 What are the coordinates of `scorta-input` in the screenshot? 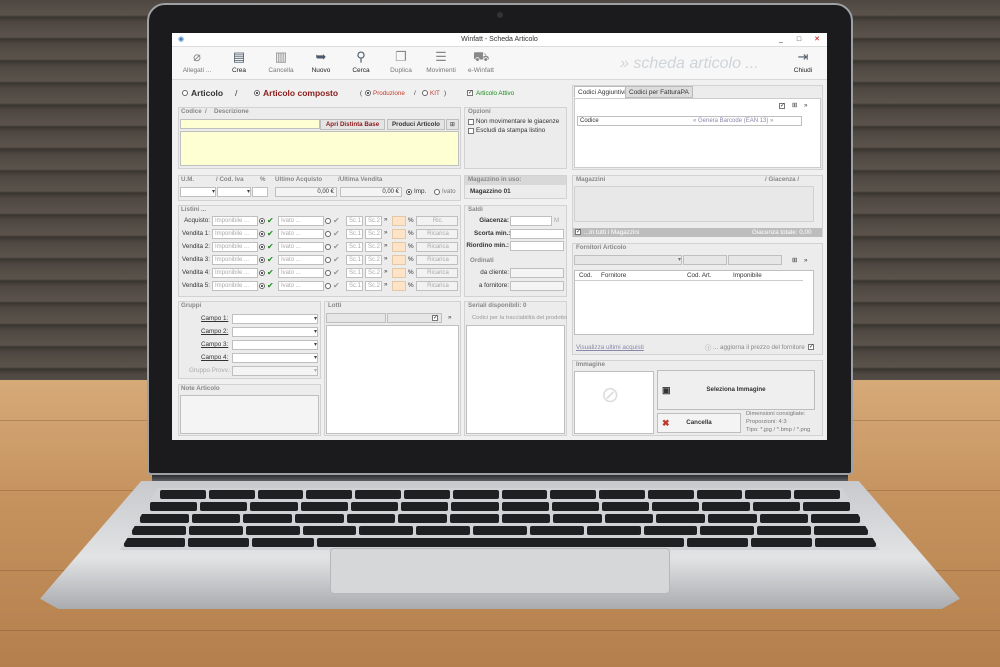 It's located at (537, 234).